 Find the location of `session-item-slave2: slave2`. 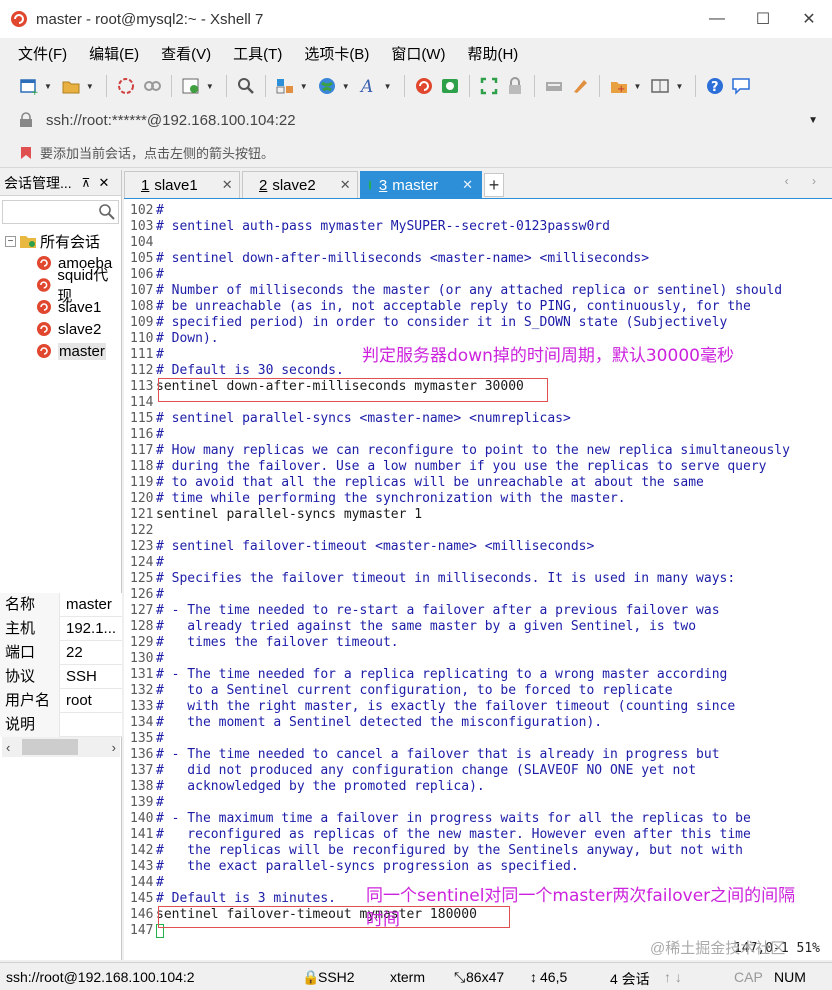

session-item-slave2: slave2 is located at coordinates (60, 329).